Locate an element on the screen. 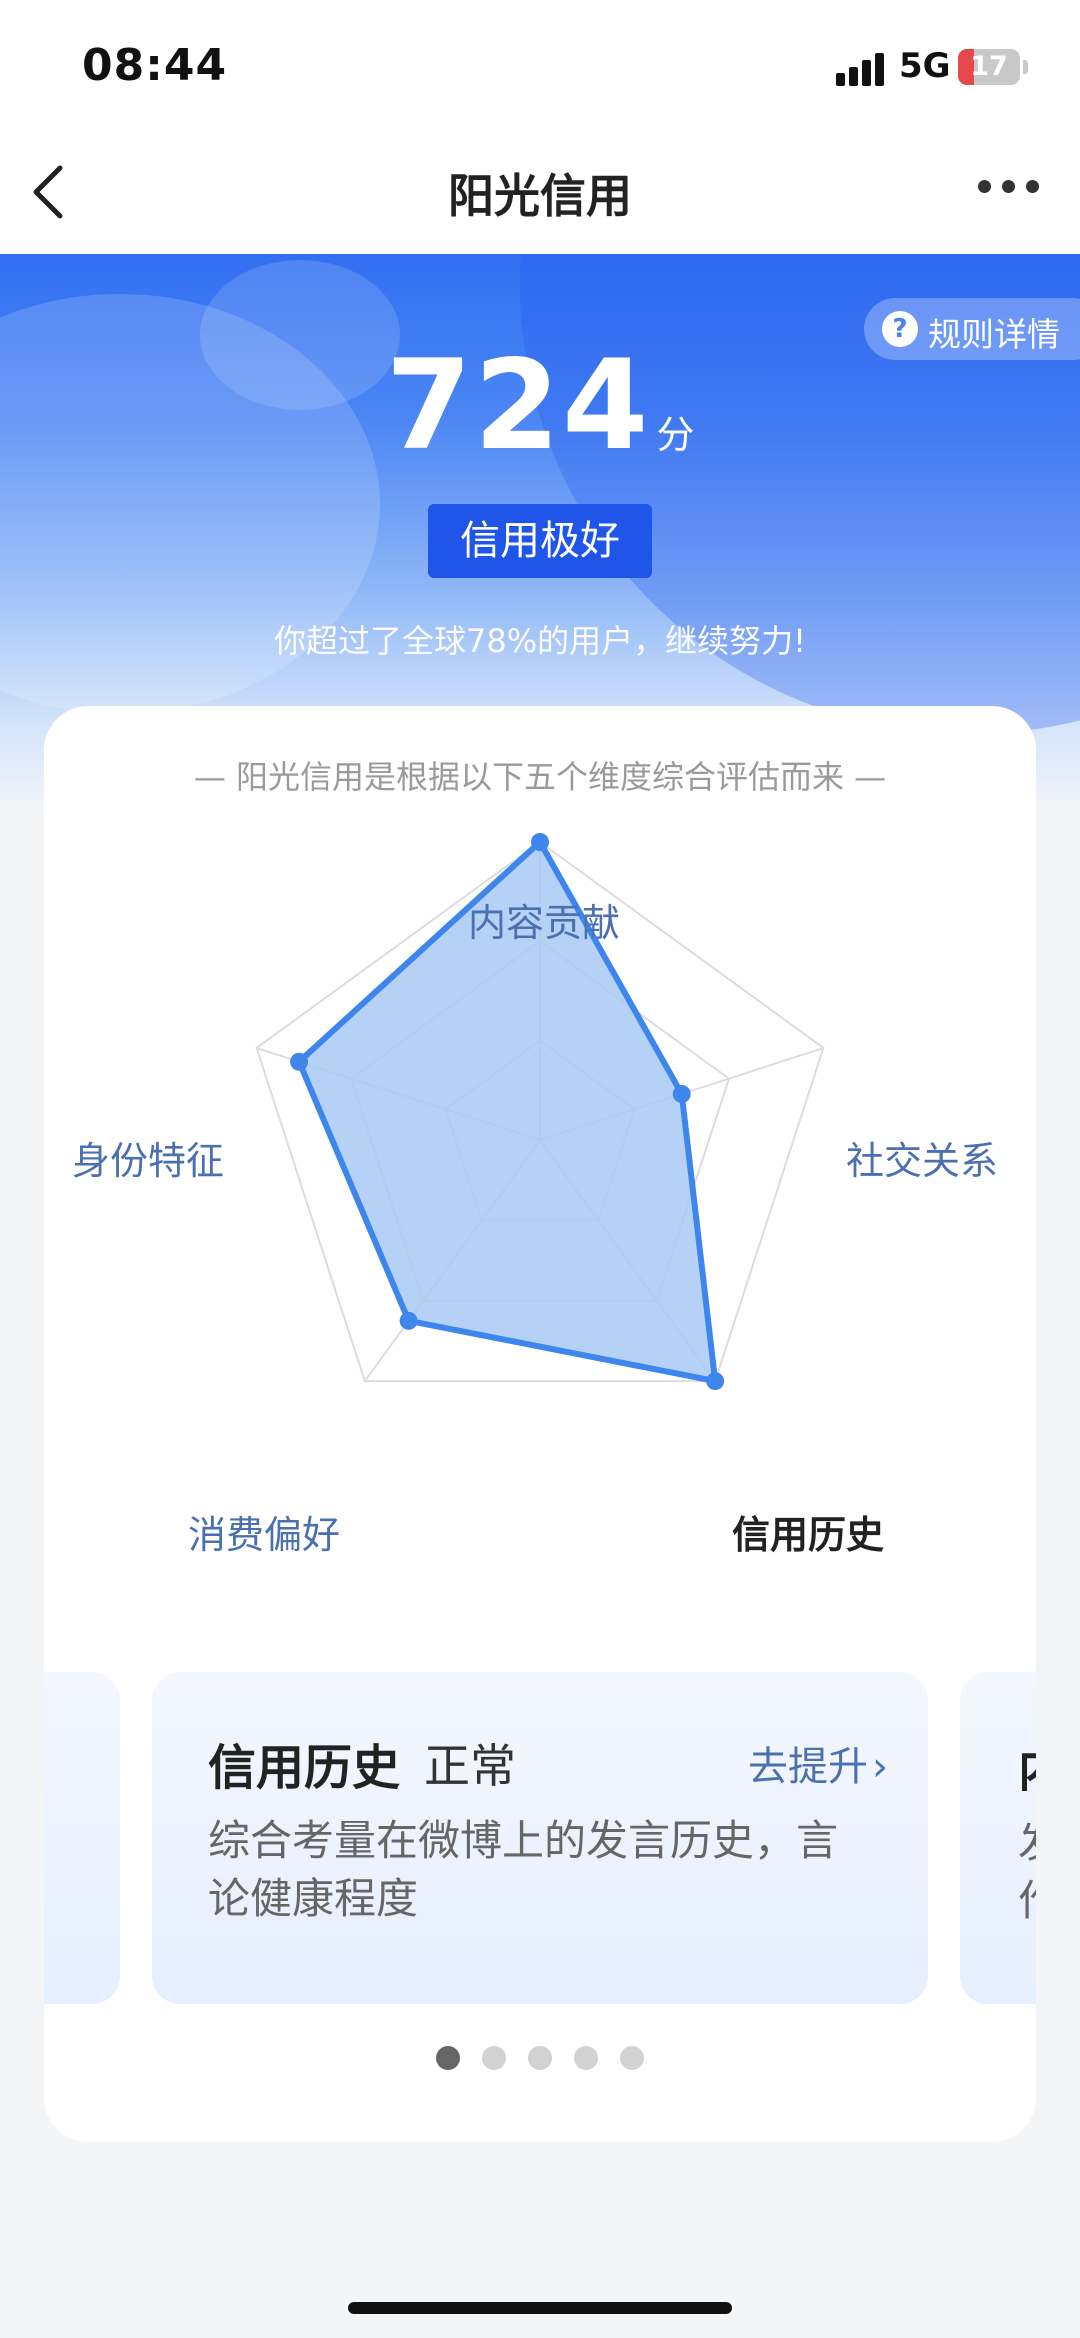 Image resolution: width=1080 pixels, height=2338 pixels. status-time: 08:44 is located at coordinates (155, 65).